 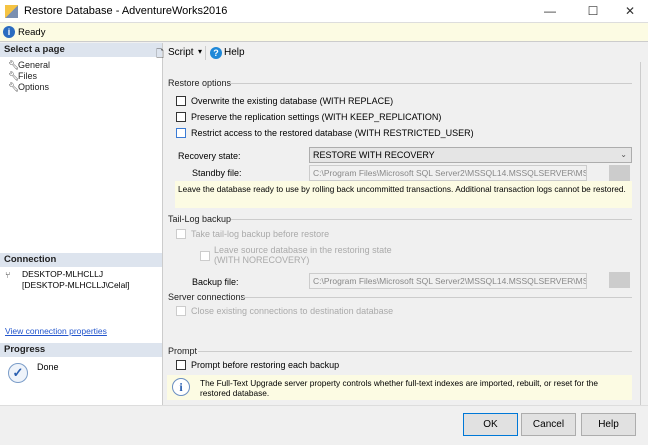 I want to click on page-general: 🔧︎General, so click(x=29, y=65).